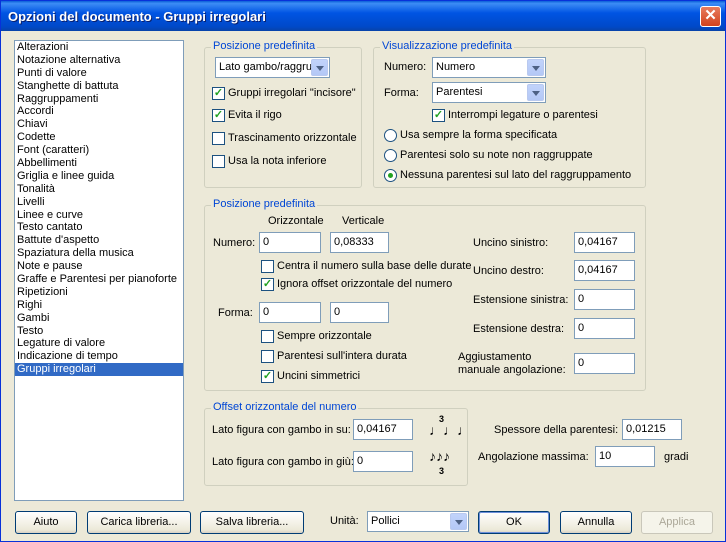  What do you see at coordinates (290, 312) in the screenshot?
I see `shape-horizontal-input: 0` at bounding box center [290, 312].